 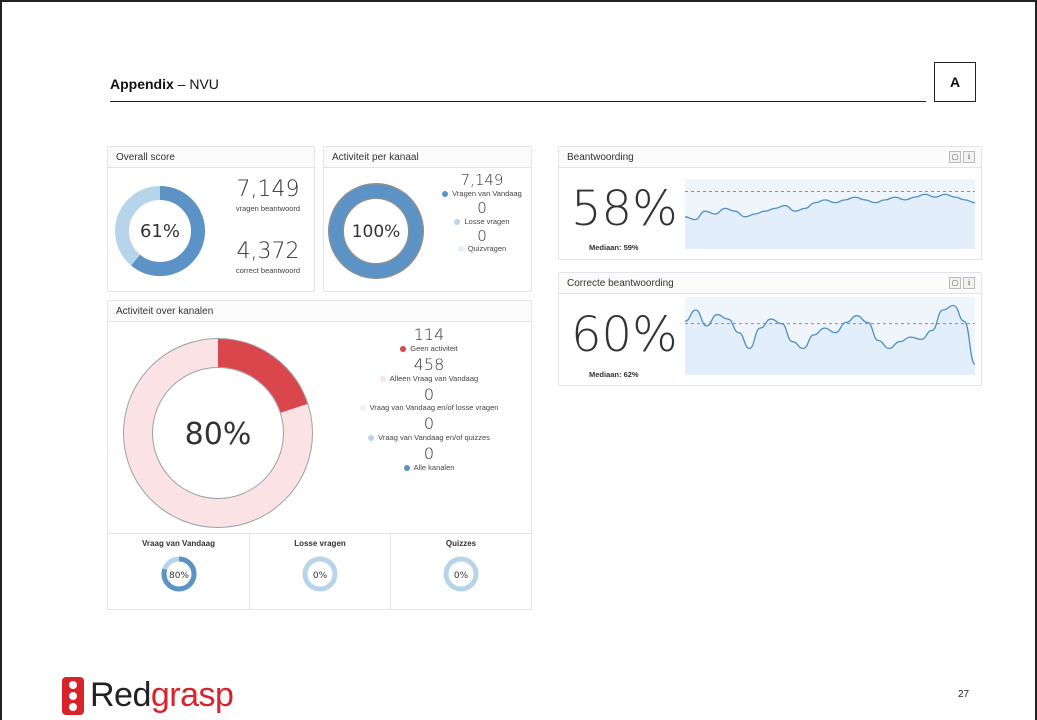 What do you see at coordinates (770, 157) in the screenshot?
I see `beantwoording-title: Beantwoording ▢ i` at bounding box center [770, 157].